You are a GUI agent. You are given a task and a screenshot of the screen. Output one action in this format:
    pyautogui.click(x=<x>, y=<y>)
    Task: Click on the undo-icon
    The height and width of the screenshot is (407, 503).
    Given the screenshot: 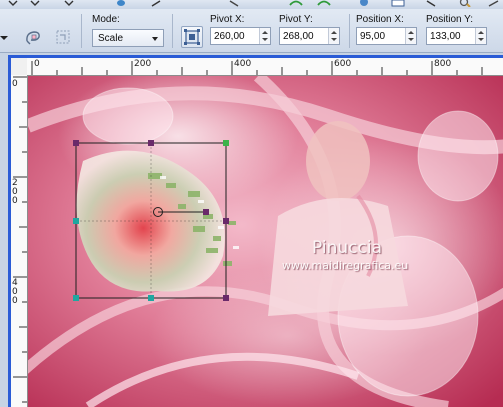 What is the action you would take?
    pyautogui.click(x=296, y=3)
    